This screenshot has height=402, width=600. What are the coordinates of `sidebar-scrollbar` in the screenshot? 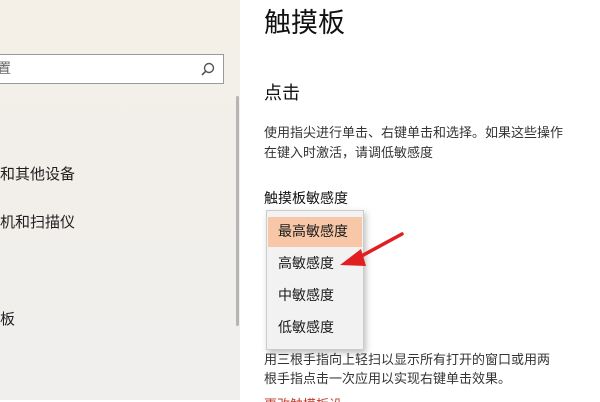 It's located at (237, 211).